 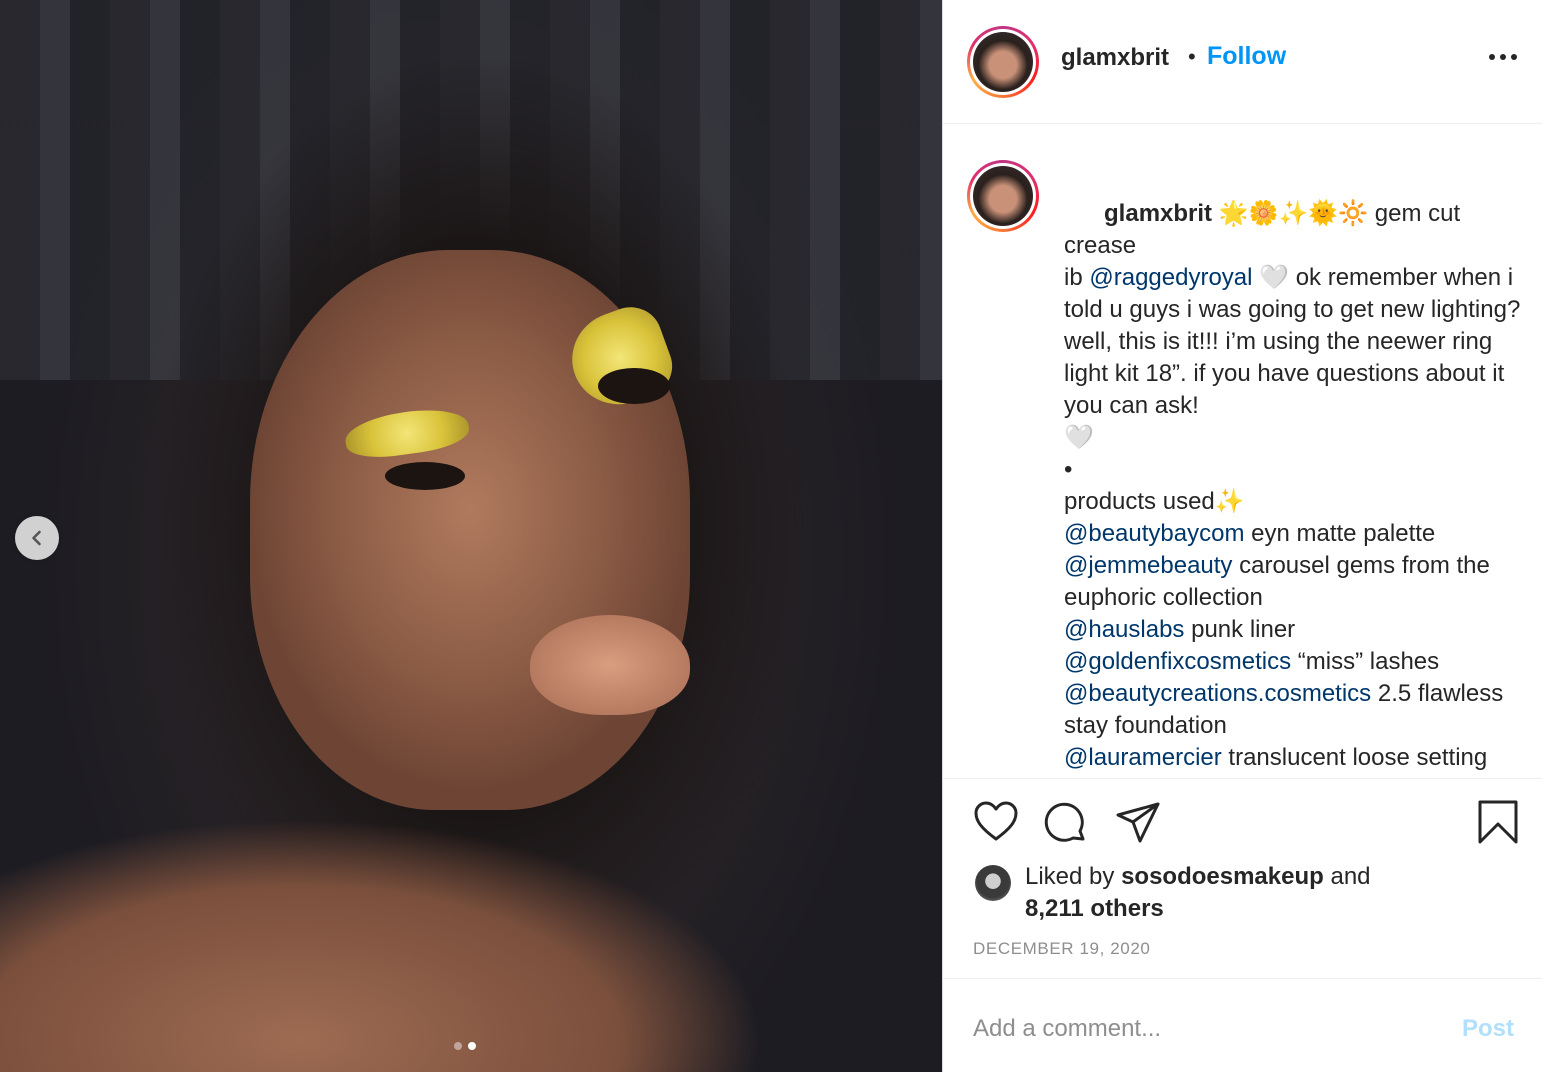 What do you see at coordinates (425, 476) in the screenshot?
I see `photo-eye-left` at bounding box center [425, 476].